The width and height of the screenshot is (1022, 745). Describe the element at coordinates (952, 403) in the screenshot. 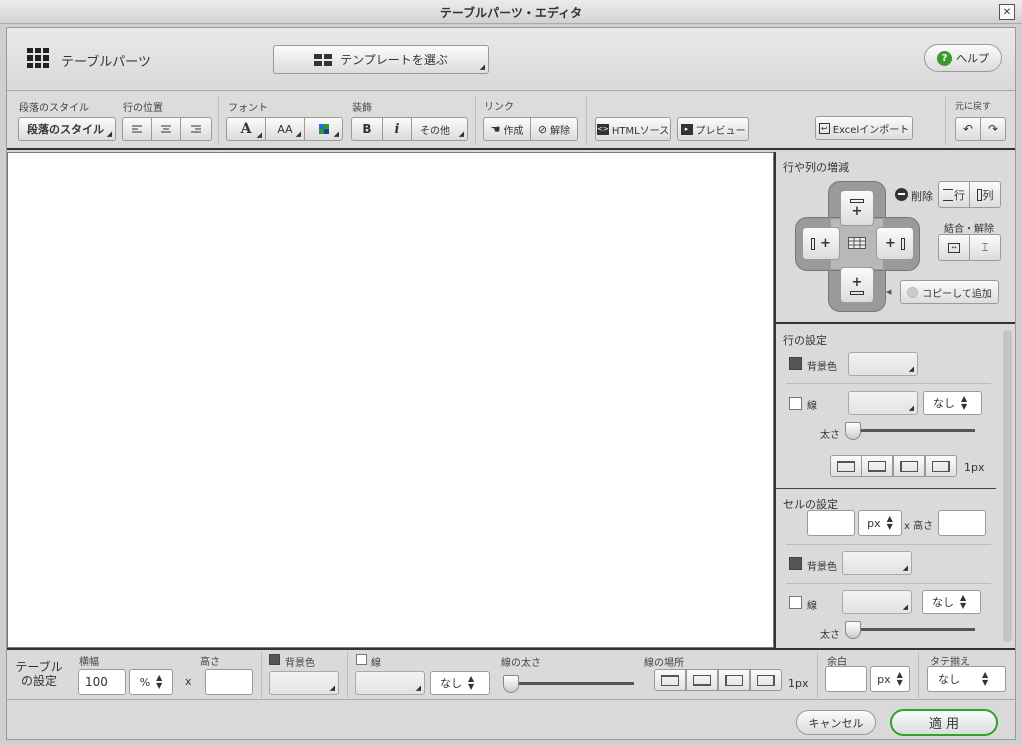

I see `row-line-style-select: なし ▲ ▼` at that location.